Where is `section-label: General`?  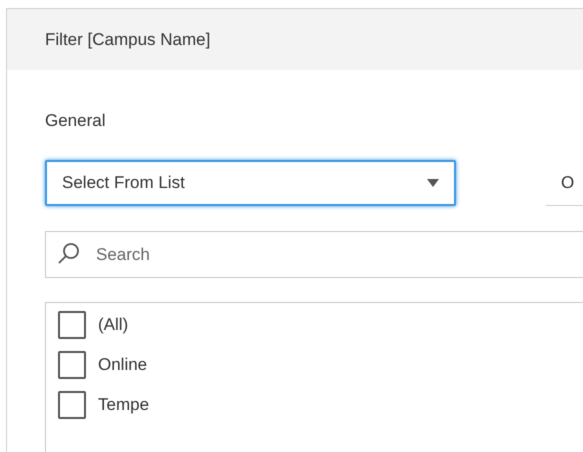
section-label: General is located at coordinates (75, 121).